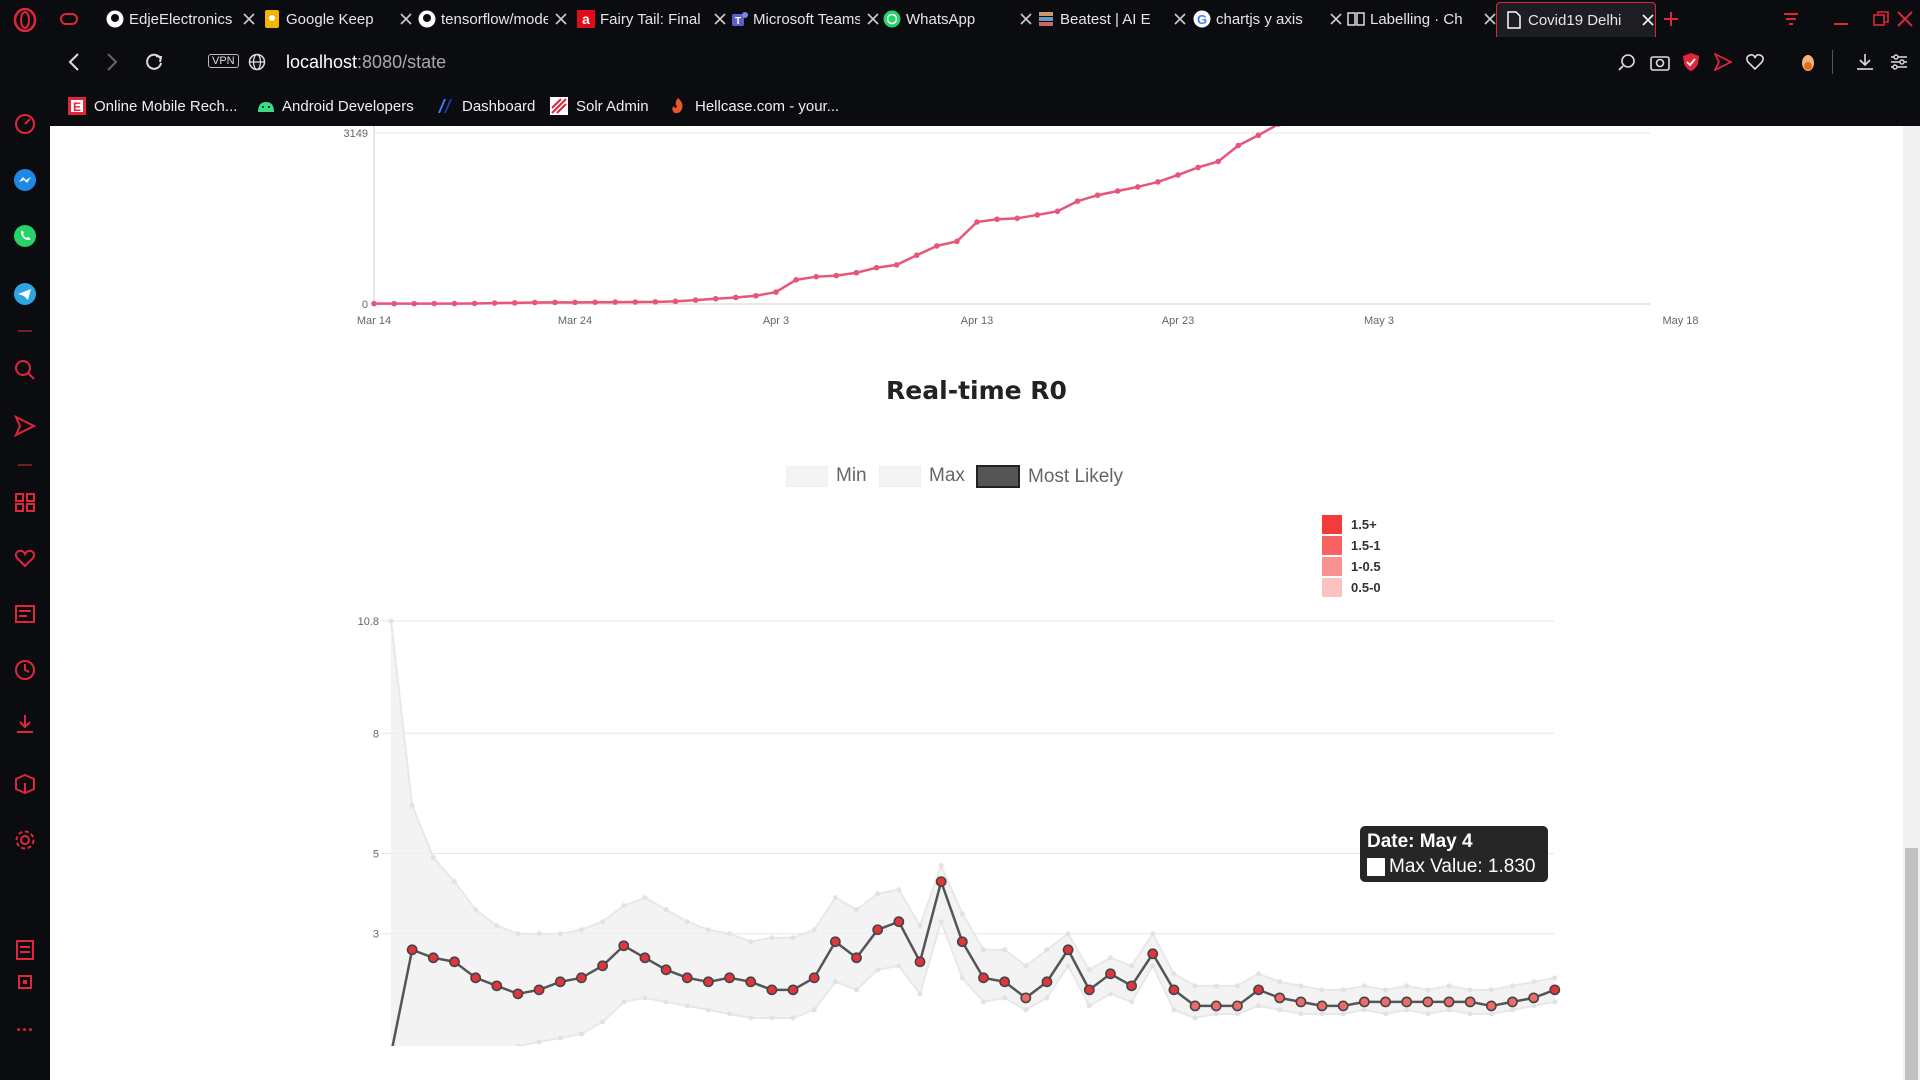 The height and width of the screenshot is (1080, 1920). Describe the element at coordinates (485, 106) in the screenshot. I see `bookmark-dashboard: Dashboard` at that location.